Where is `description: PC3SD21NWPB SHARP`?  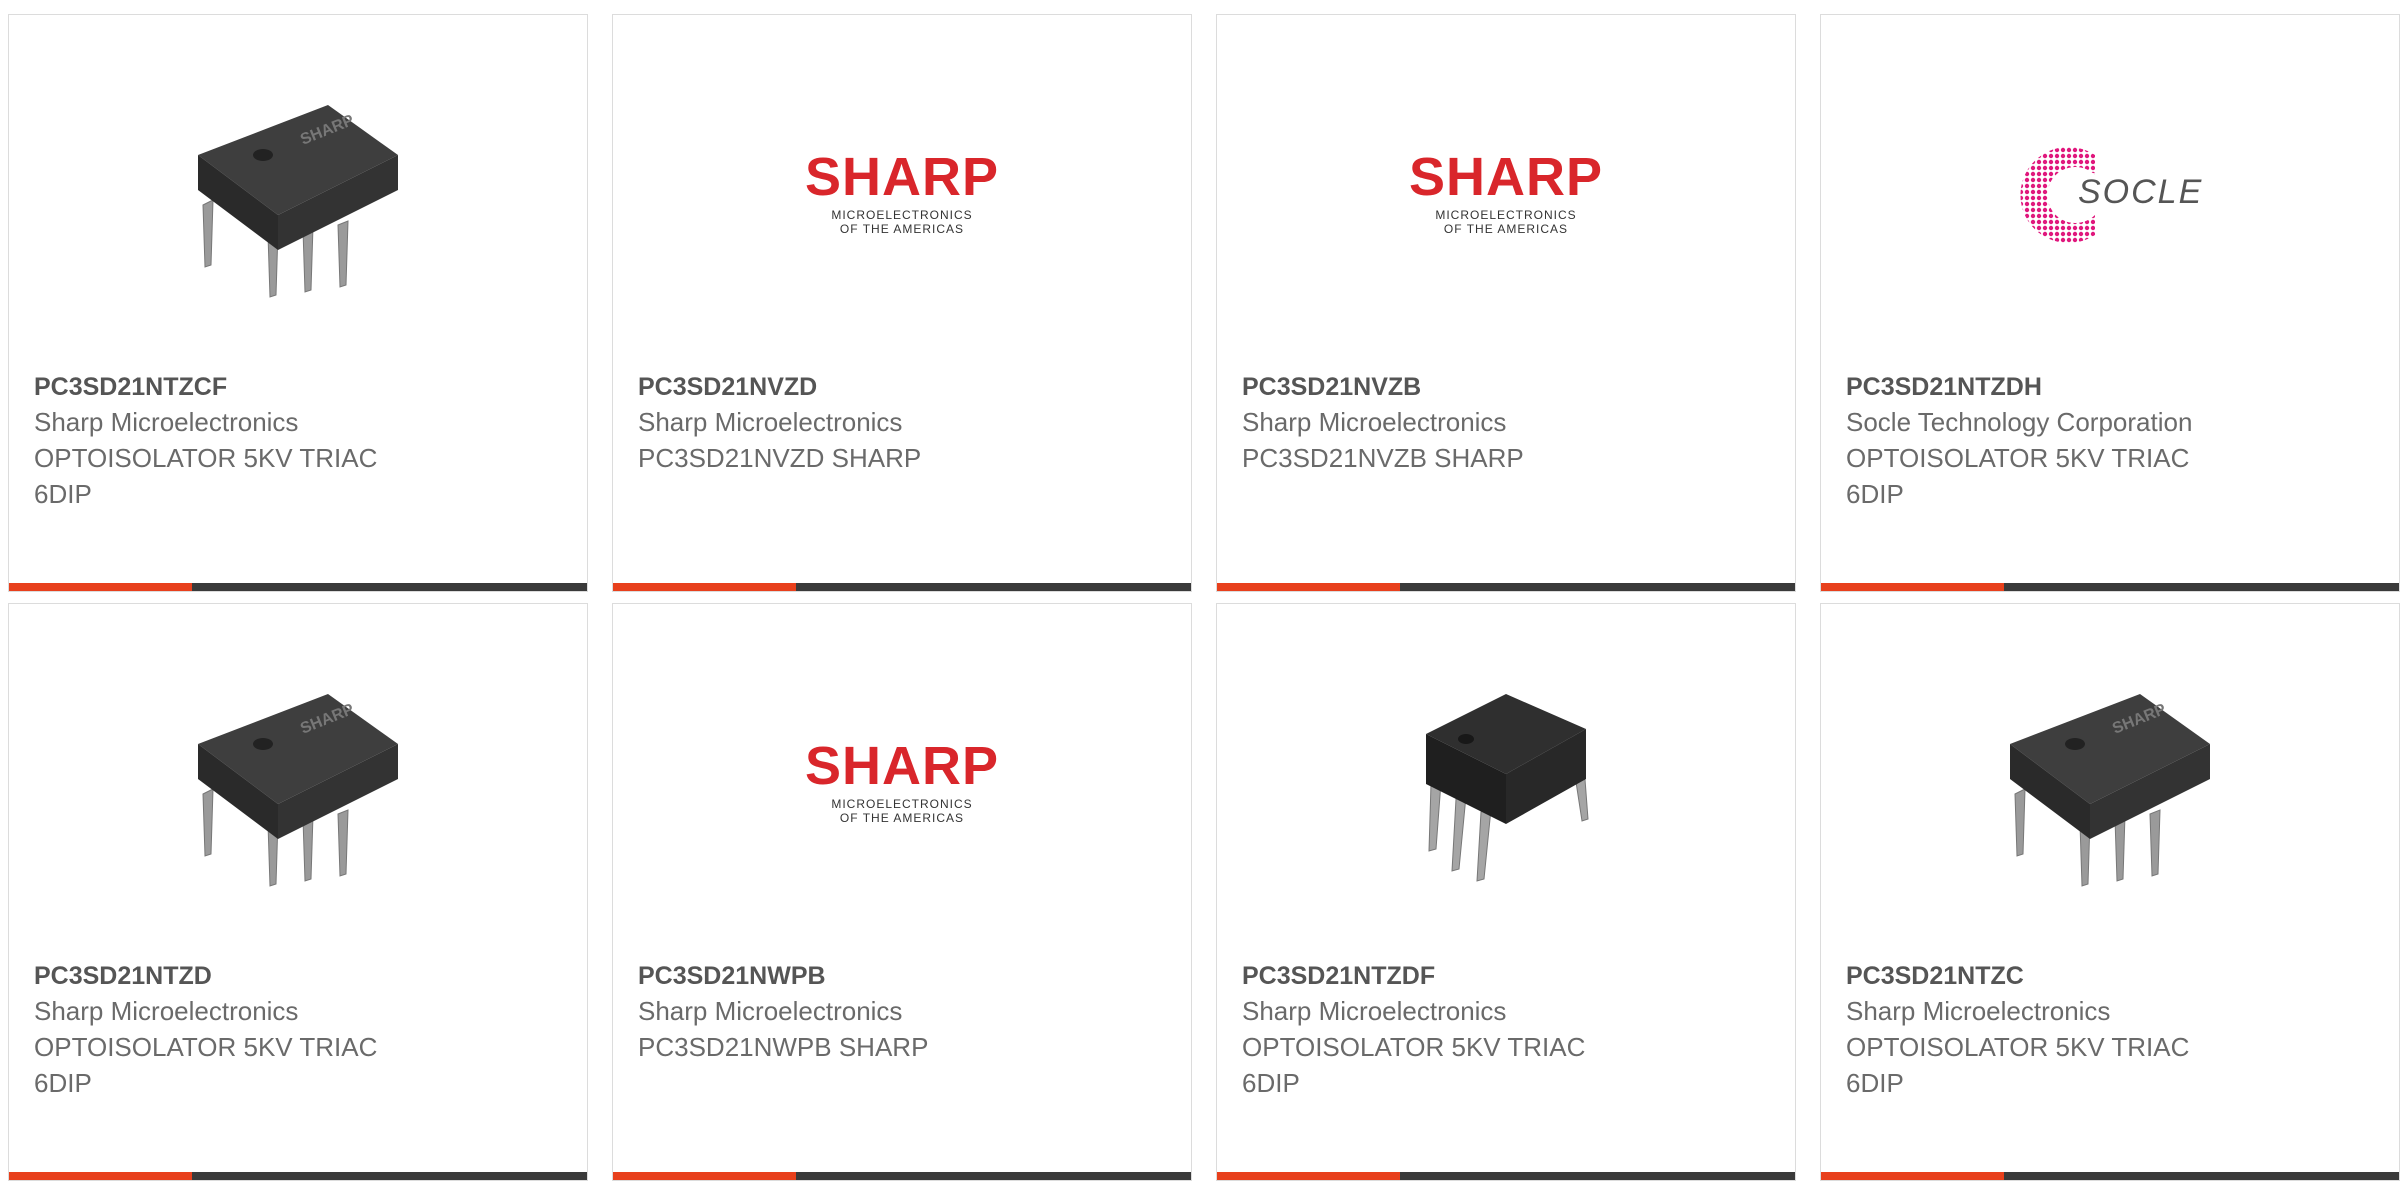 description: PC3SD21NWPB SHARP is located at coordinates (783, 1047).